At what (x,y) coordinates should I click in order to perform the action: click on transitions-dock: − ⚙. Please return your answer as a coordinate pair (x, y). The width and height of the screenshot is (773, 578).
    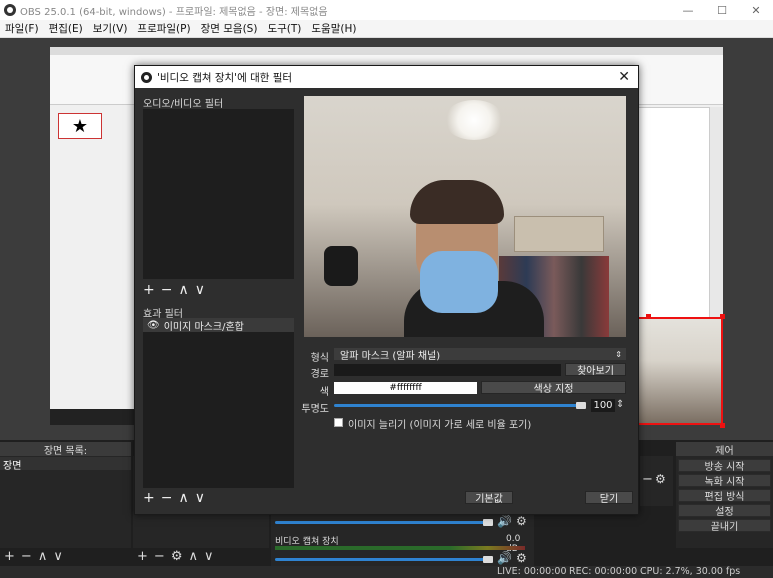
    Looking at the image, I should click on (656, 481).